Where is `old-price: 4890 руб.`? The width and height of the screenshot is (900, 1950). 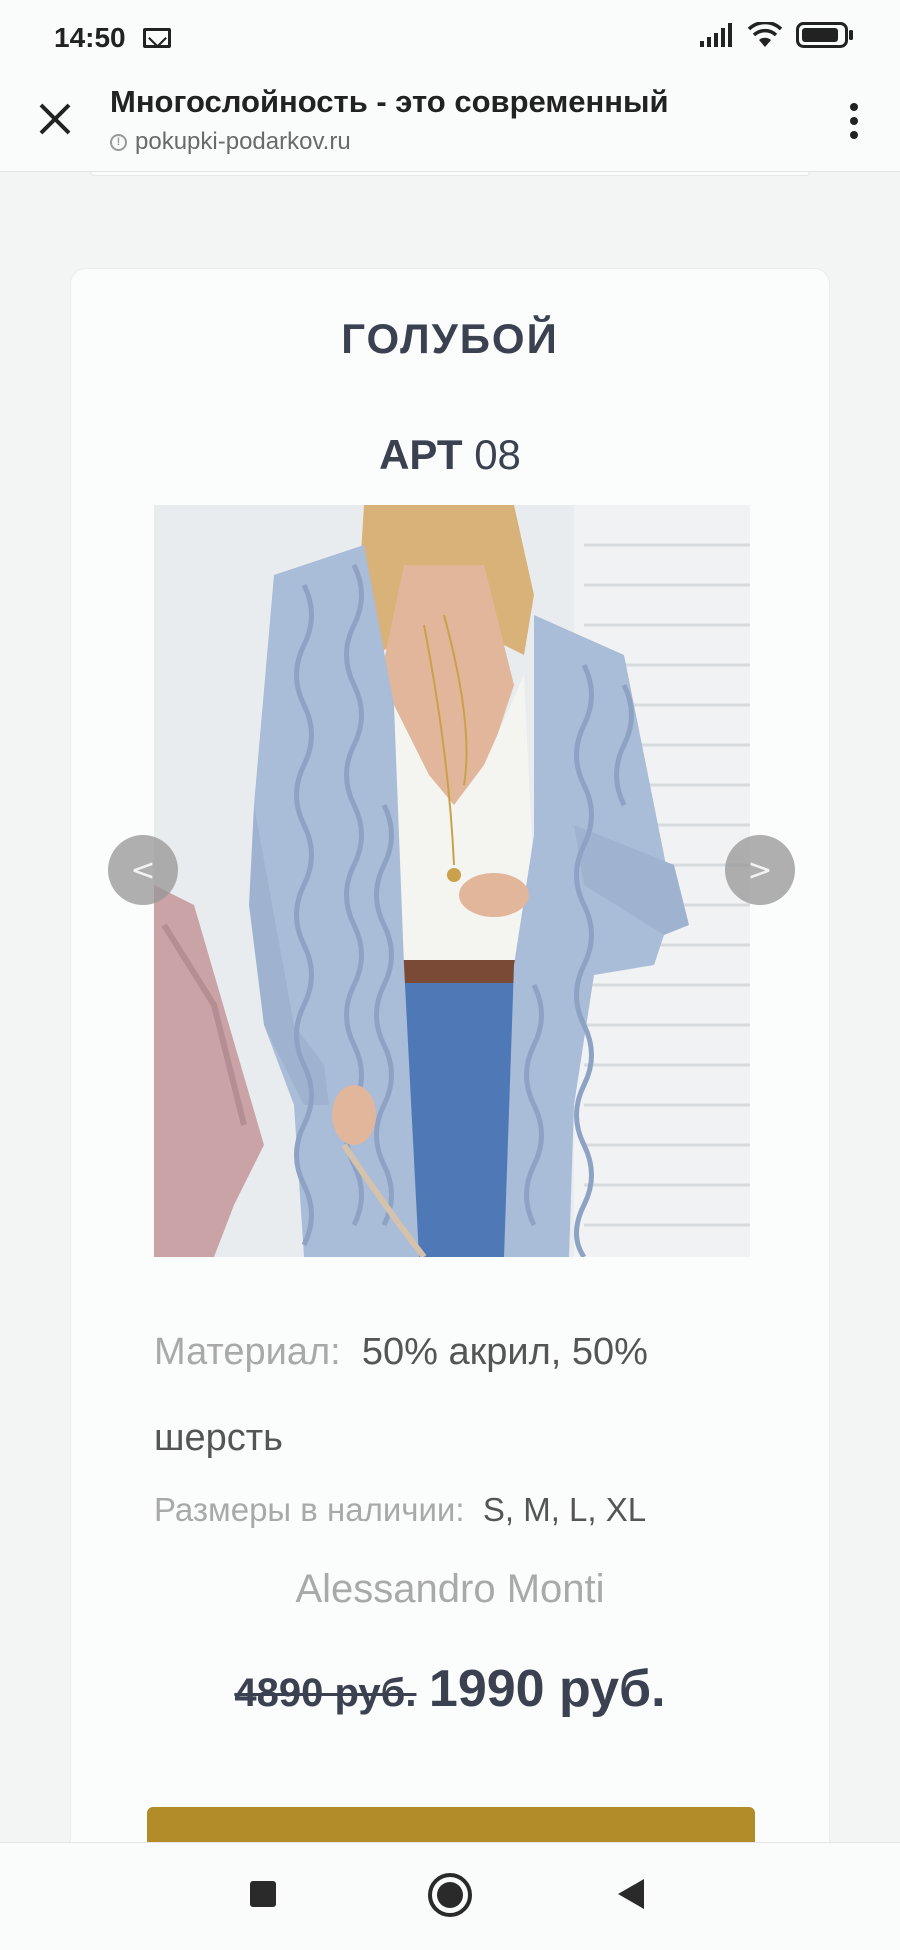 old-price: 4890 руб. is located at coordinates (325, 1693).